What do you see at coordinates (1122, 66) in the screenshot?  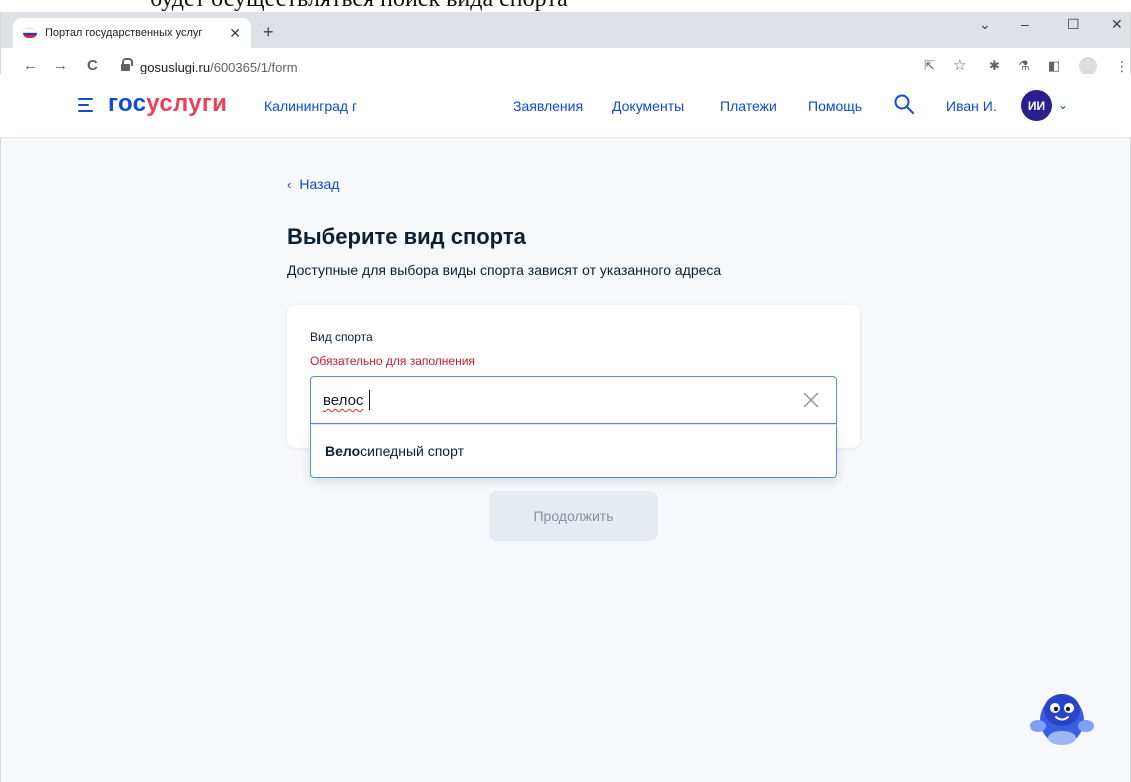 I see `browser-menu-icon: ⋮` at bounding box center [1122, 66].